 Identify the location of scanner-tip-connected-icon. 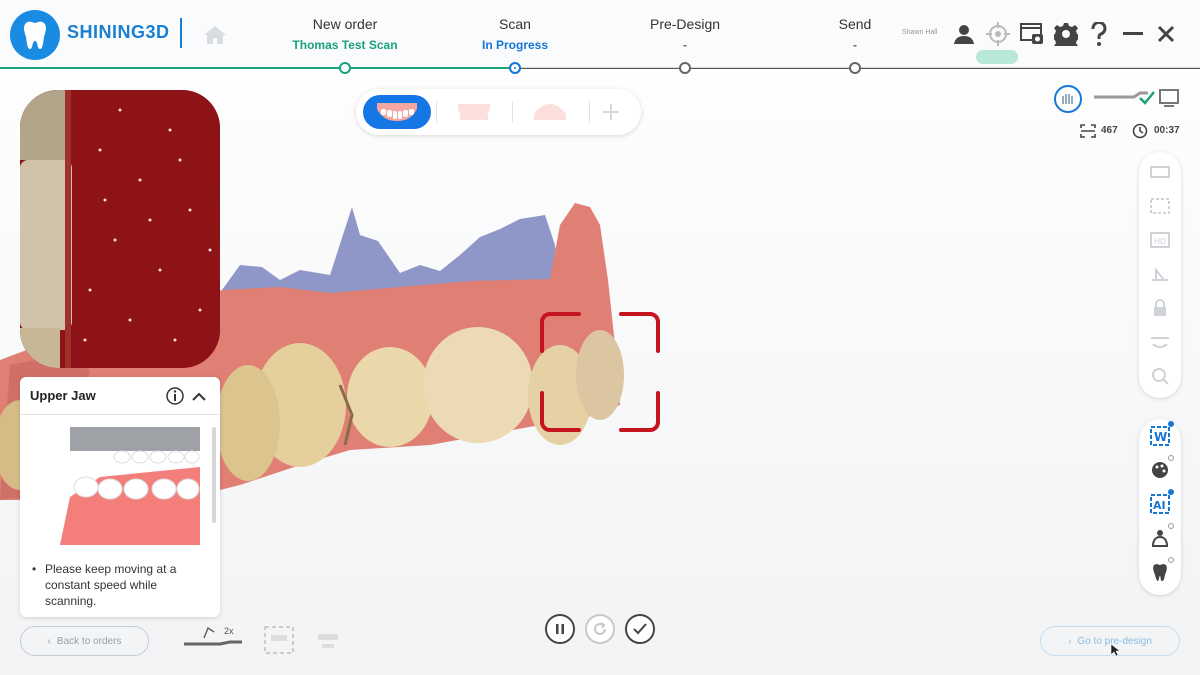
(1137, 100).